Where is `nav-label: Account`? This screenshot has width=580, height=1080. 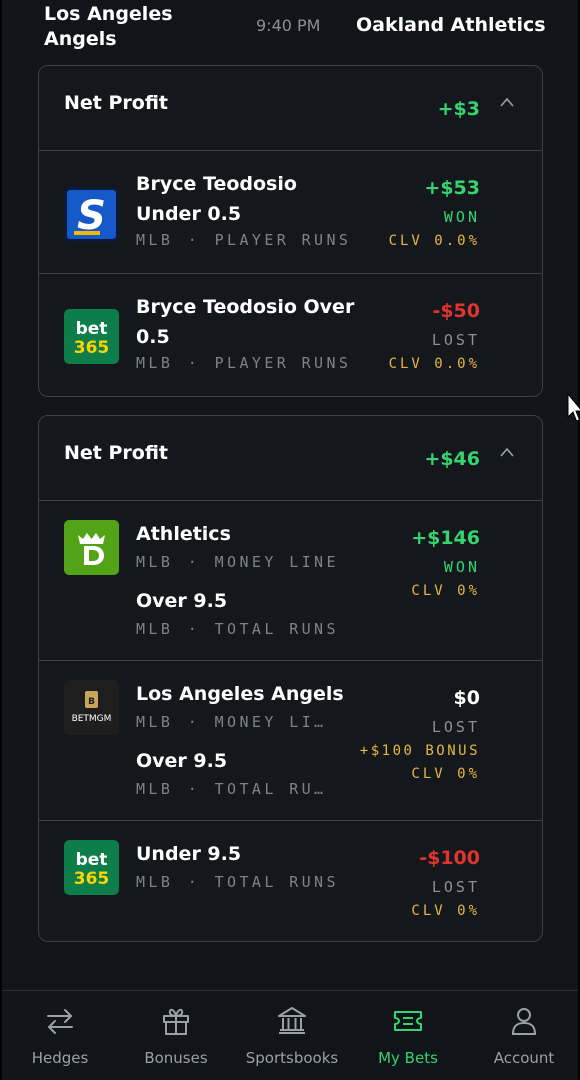
nav-label: Account is located at coordinates (524, 1058).